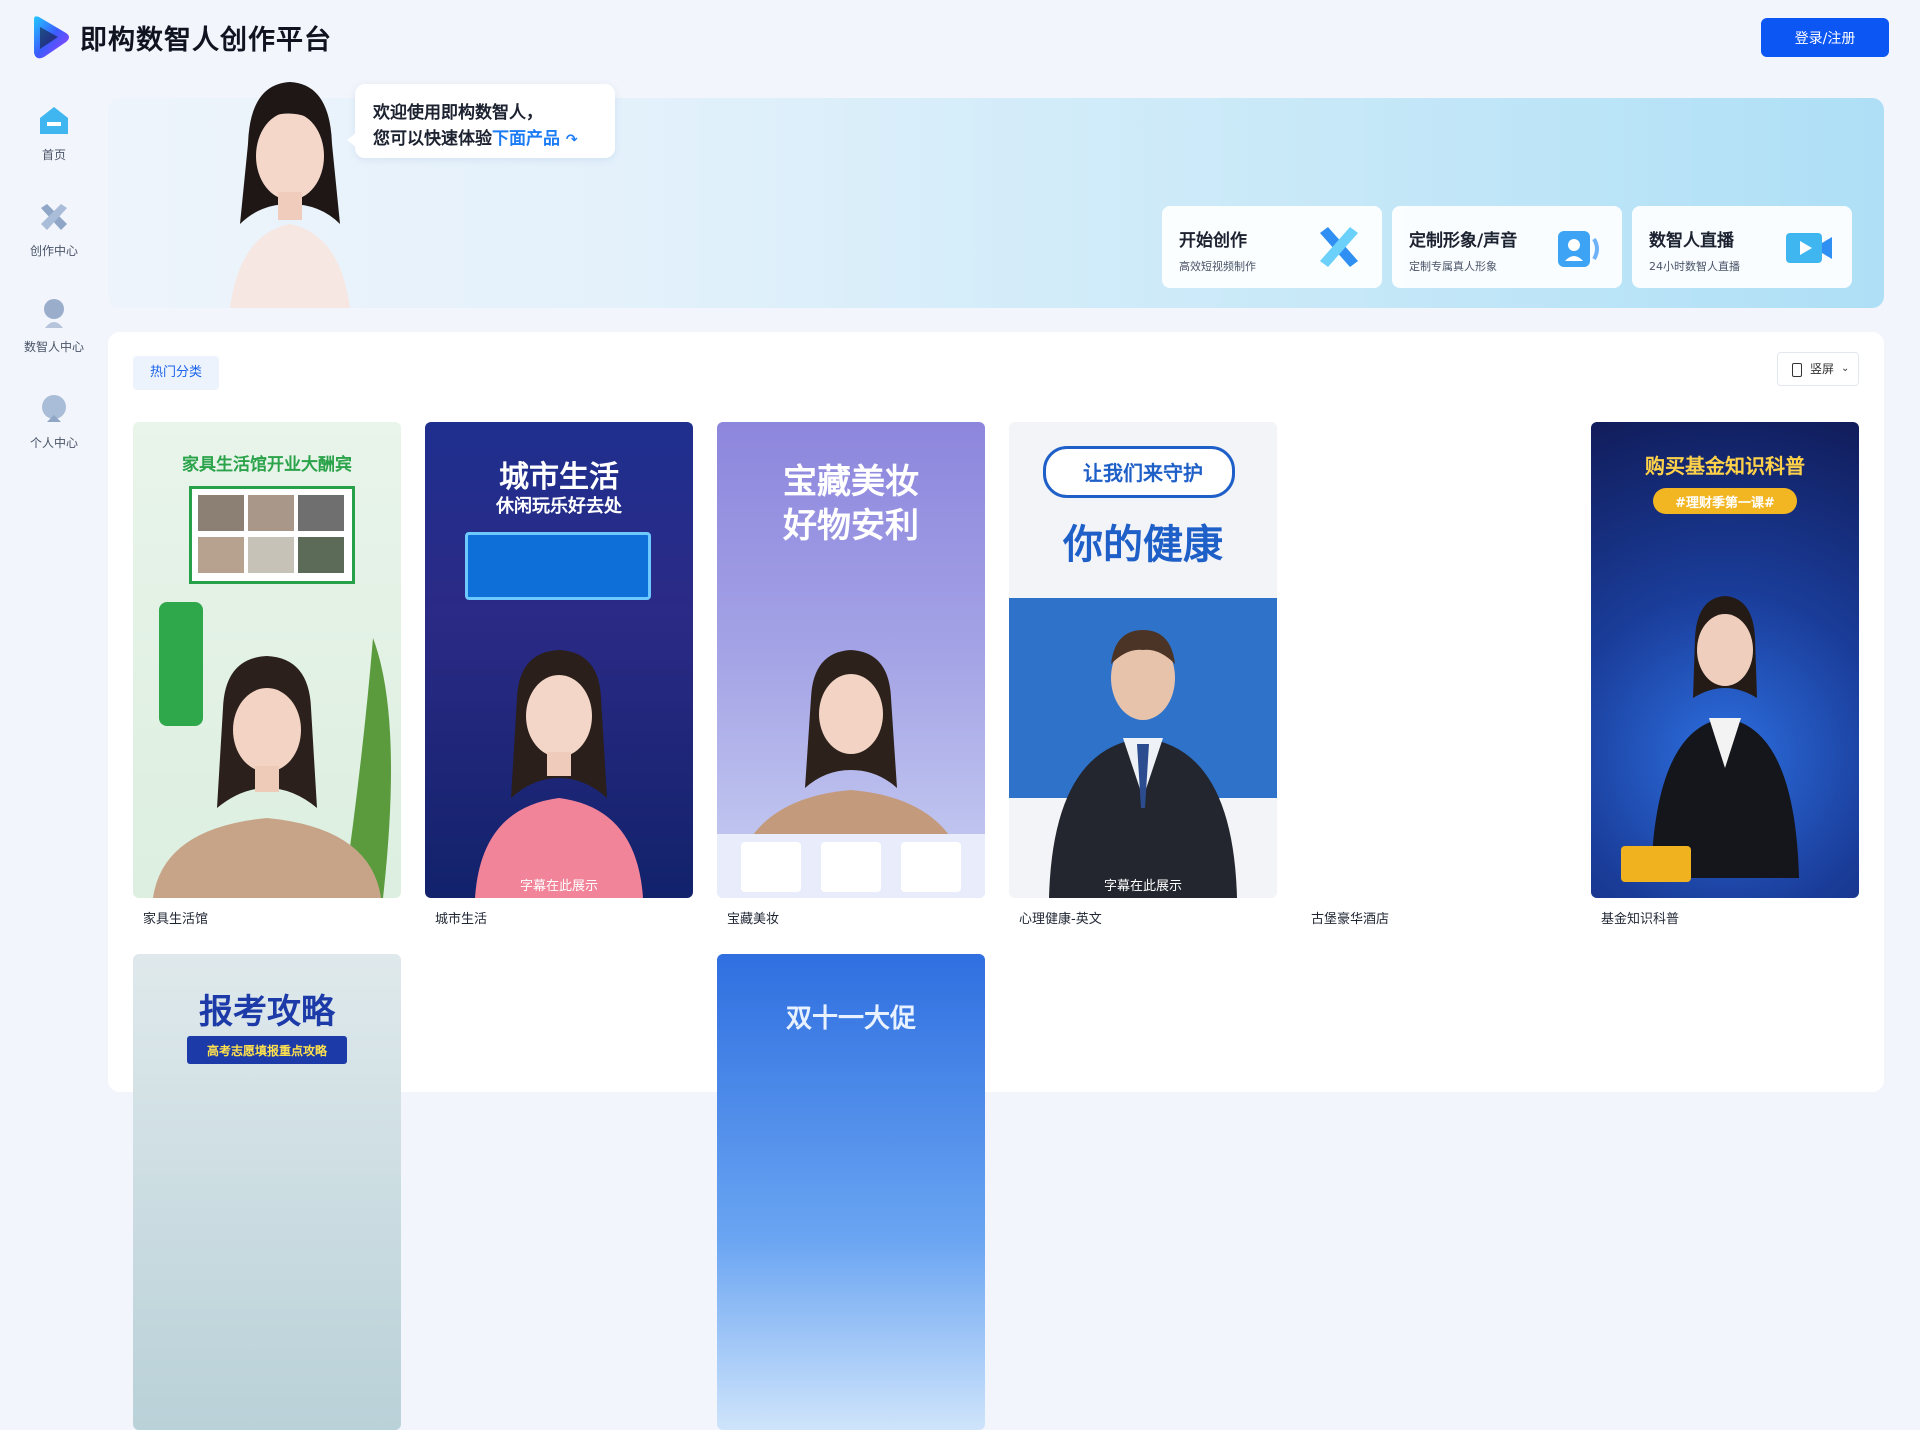 The width and height of the screenshot is (1920, 1430). Describe the element at coordinates (54, 120) in the screenshot. I see `home-icon` at that location.